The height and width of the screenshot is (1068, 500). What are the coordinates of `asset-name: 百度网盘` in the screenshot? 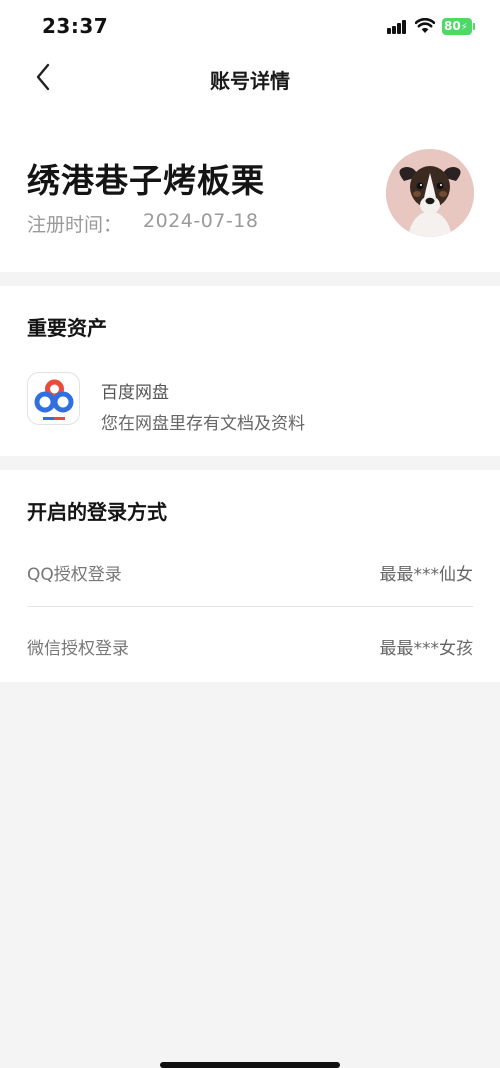 It's located at (135, 393).